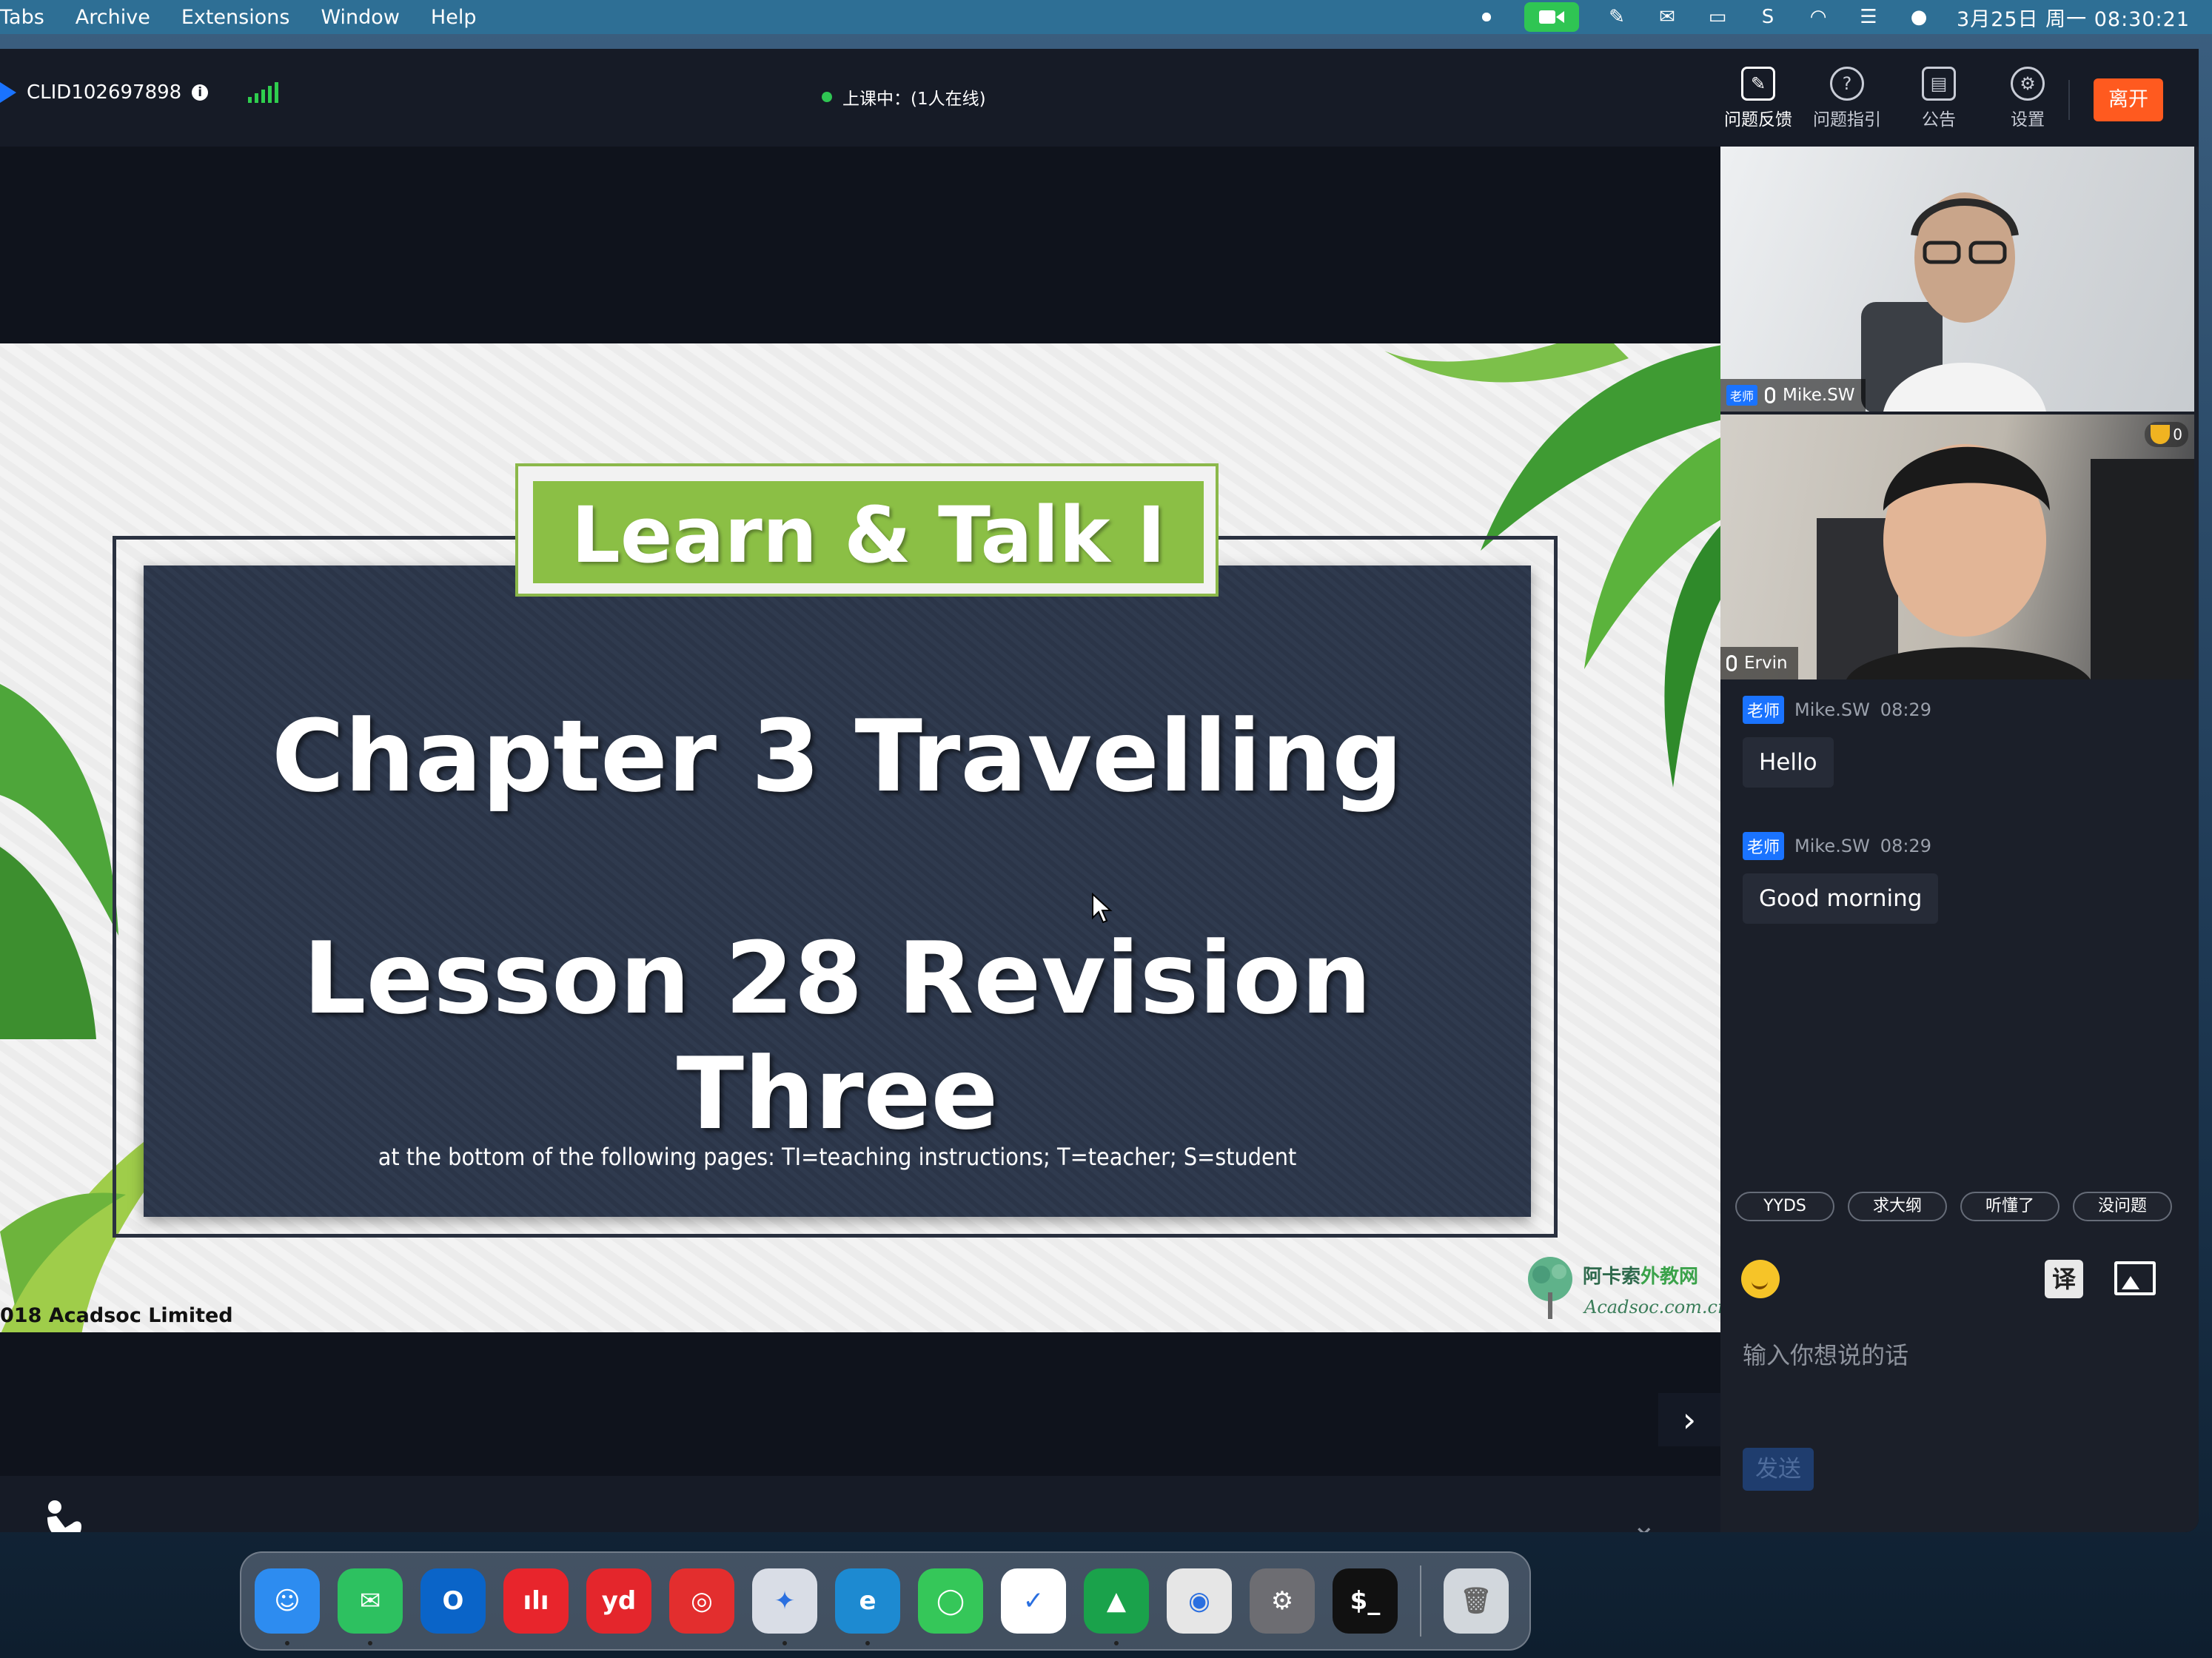  Describe the element at coordinates (1766, 664) in the screenshot. I see `student-name: Ervin` at that location.